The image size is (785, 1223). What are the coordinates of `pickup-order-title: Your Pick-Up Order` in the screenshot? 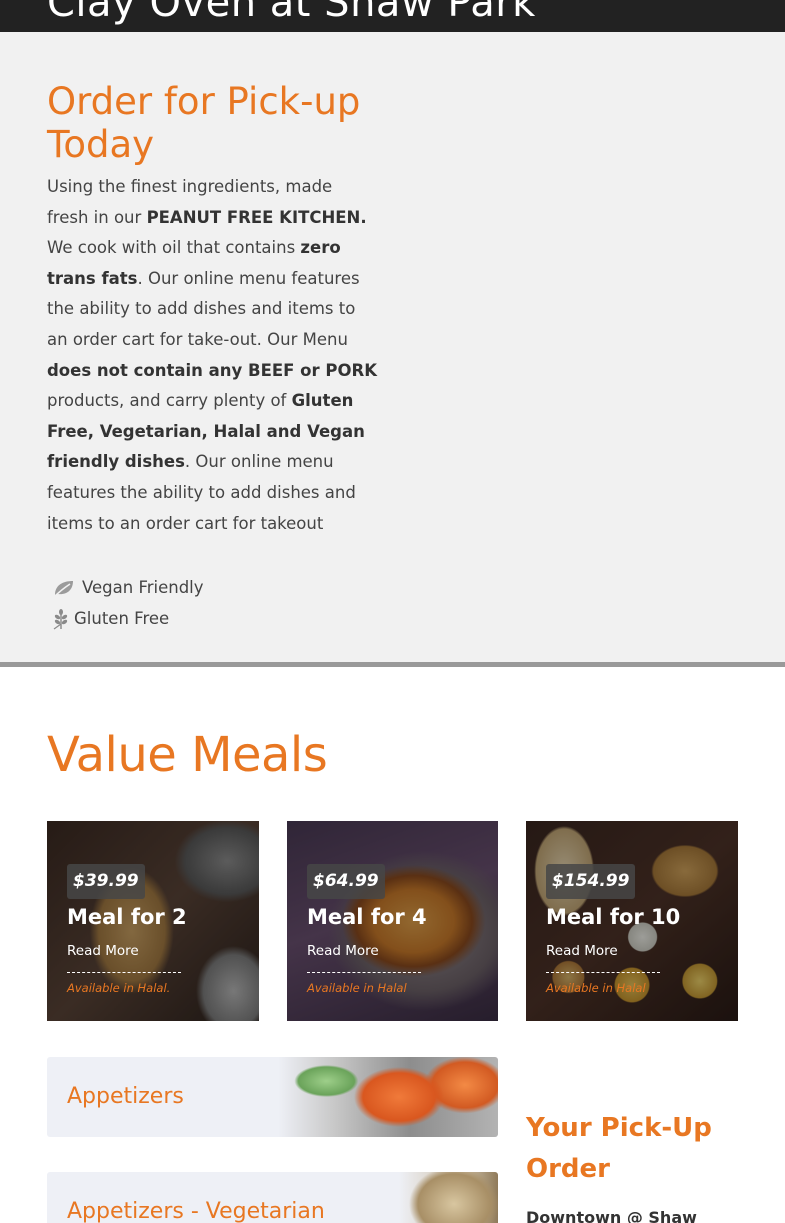 It's located at (619, 1148).